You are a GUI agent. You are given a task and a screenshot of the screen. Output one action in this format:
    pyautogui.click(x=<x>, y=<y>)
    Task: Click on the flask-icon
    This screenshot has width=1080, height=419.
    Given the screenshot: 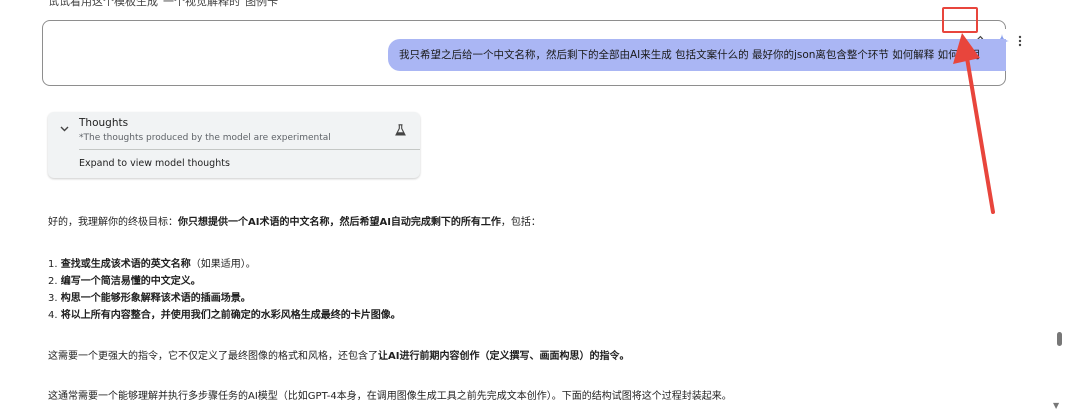 What is the action you would take?
    pyautogui.click(x=400, y=130)
    